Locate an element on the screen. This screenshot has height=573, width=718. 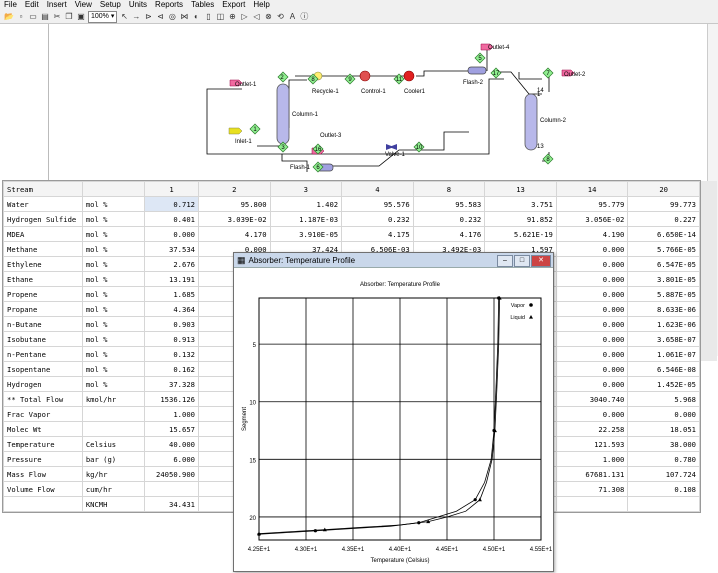
row-unit-cell: bar (g) is located at coordinates (113, 459).